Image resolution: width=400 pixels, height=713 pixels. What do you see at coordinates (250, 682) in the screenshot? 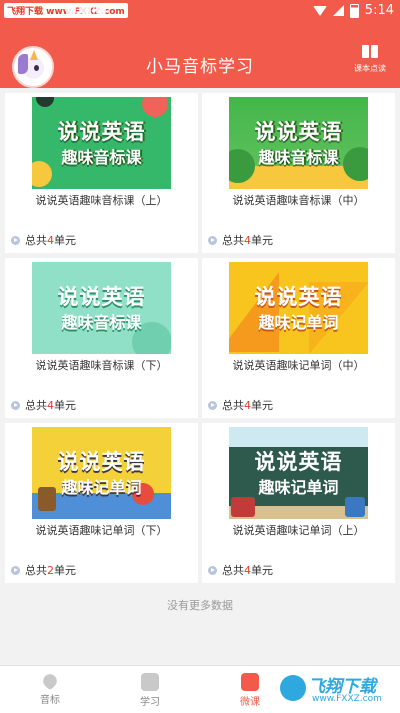
I see `bookmark-icon` at bounding box center [250, 682].